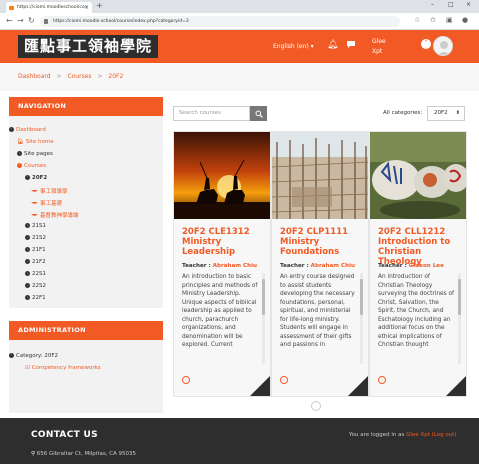  What do you see at coordinates (99, 5) in the screenshot?
I see `new-tab-icon: +` at bounding box center [99, 5].